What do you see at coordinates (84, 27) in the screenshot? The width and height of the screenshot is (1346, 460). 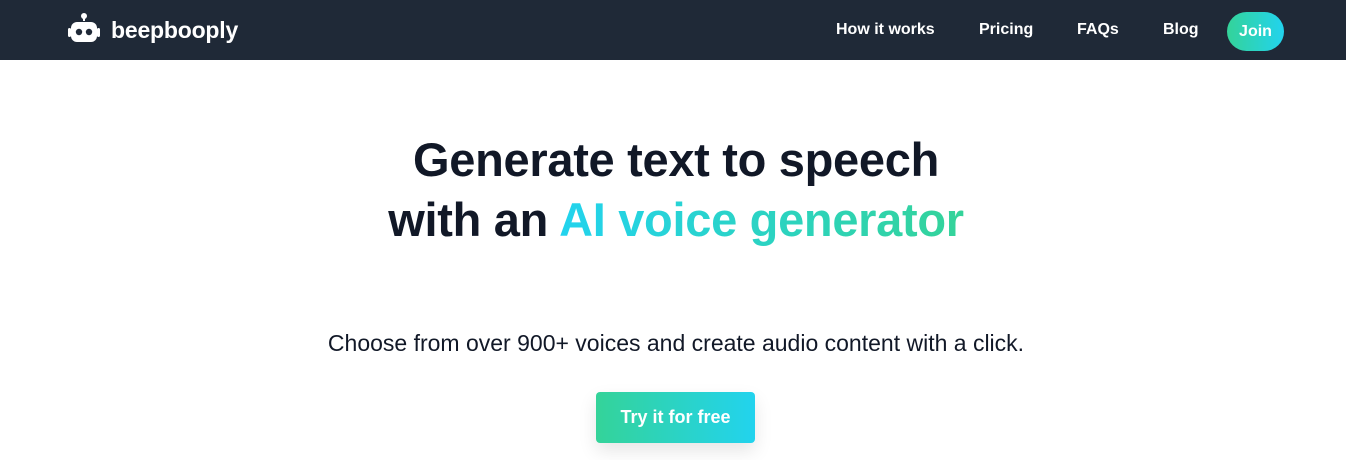 I see `robot-icon` at bounding box center [84, 27].